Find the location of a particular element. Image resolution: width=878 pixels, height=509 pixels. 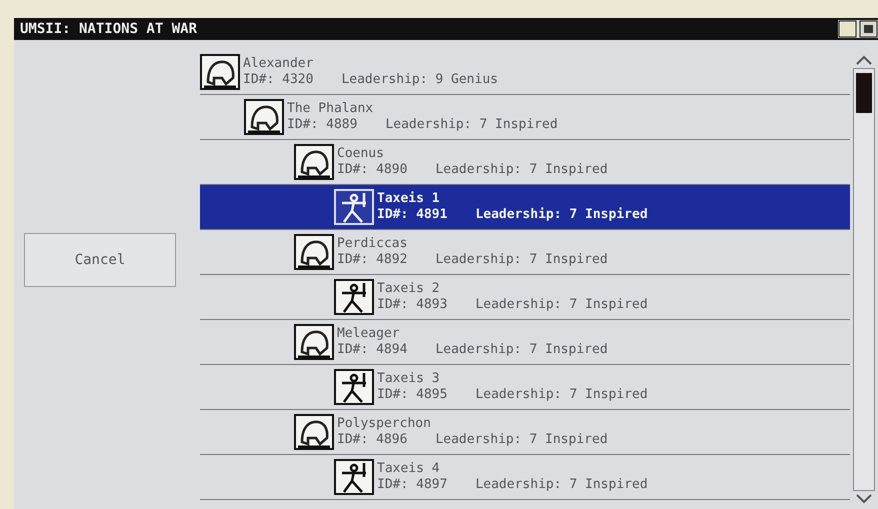

tree-row: Taxeis 1 ID#: 4891 Leadership: 7 Inspired is located at coordinates (525, 207).